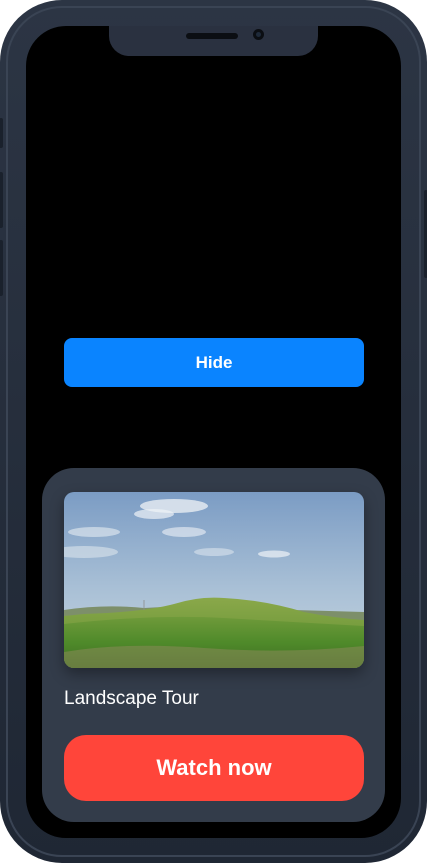  I want to click on watch-now-button: Watch now, so click(214, 768).